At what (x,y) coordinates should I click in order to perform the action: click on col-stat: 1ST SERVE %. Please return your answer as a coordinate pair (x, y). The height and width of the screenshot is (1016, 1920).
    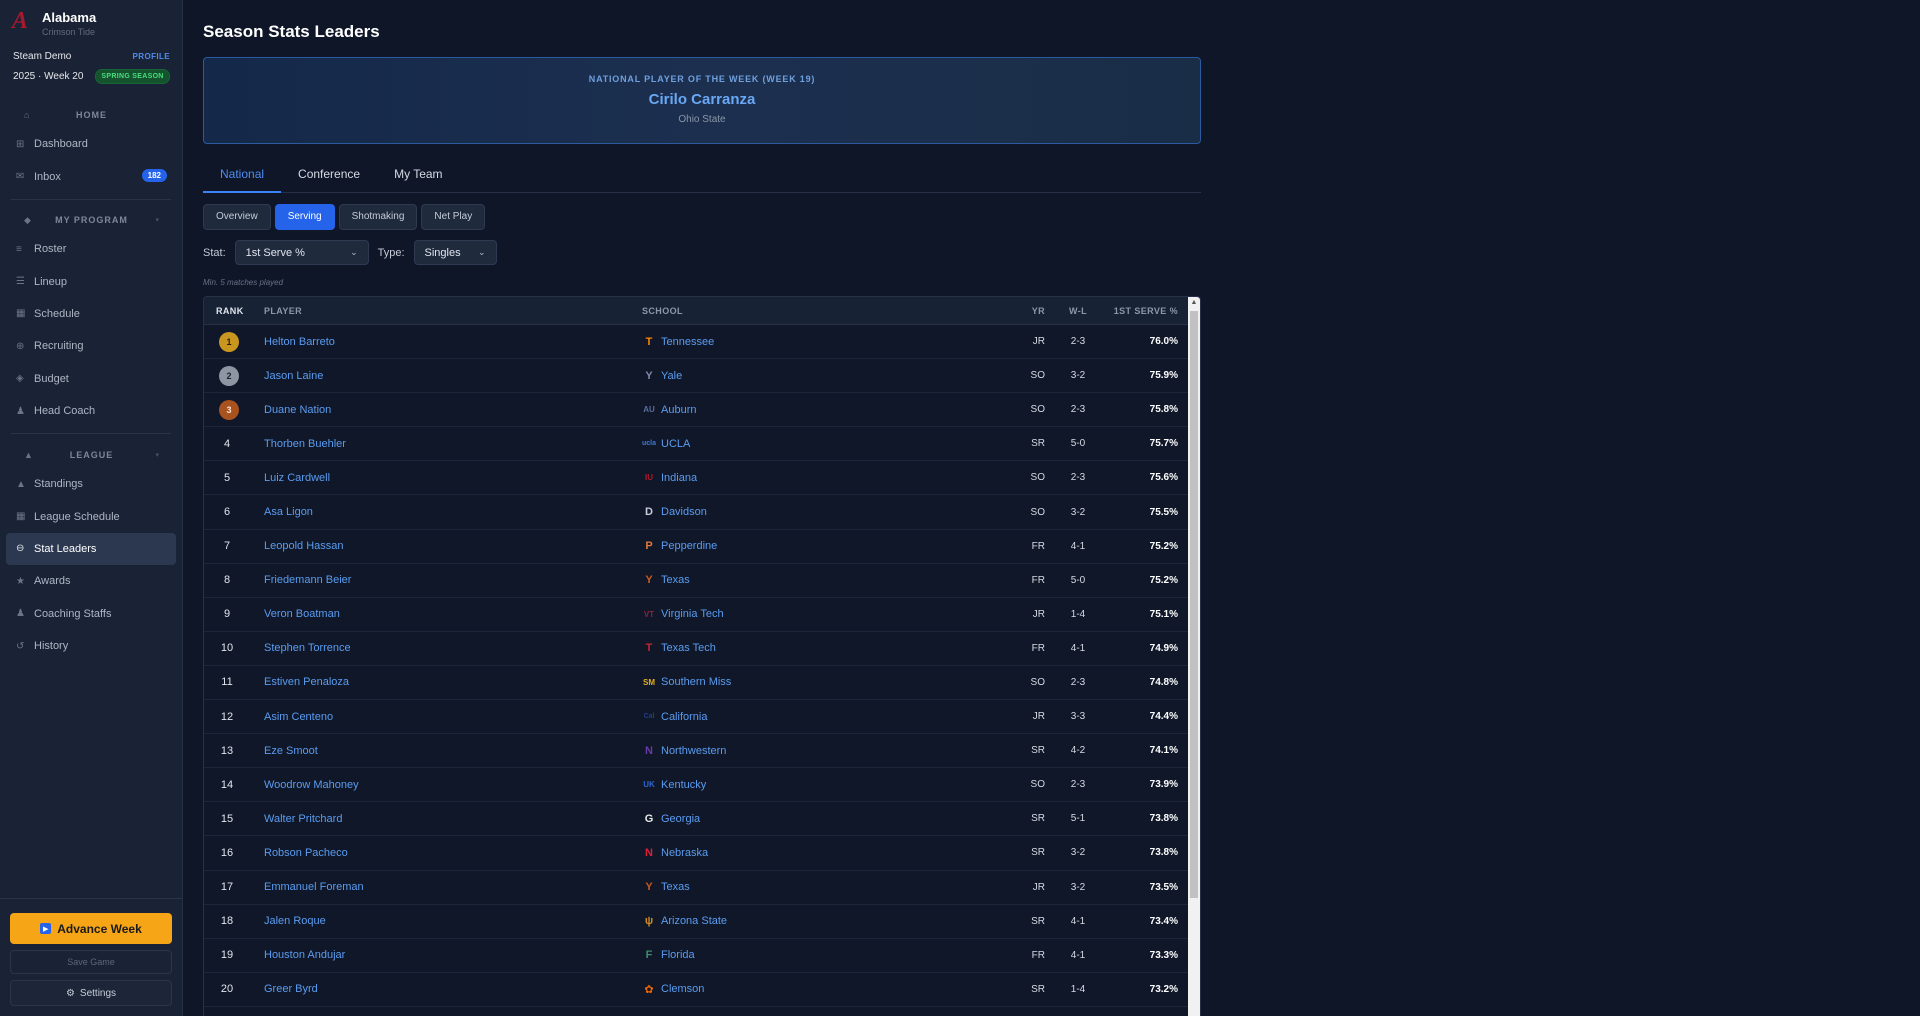
    Looking at the image, I should click on (1140, 311).